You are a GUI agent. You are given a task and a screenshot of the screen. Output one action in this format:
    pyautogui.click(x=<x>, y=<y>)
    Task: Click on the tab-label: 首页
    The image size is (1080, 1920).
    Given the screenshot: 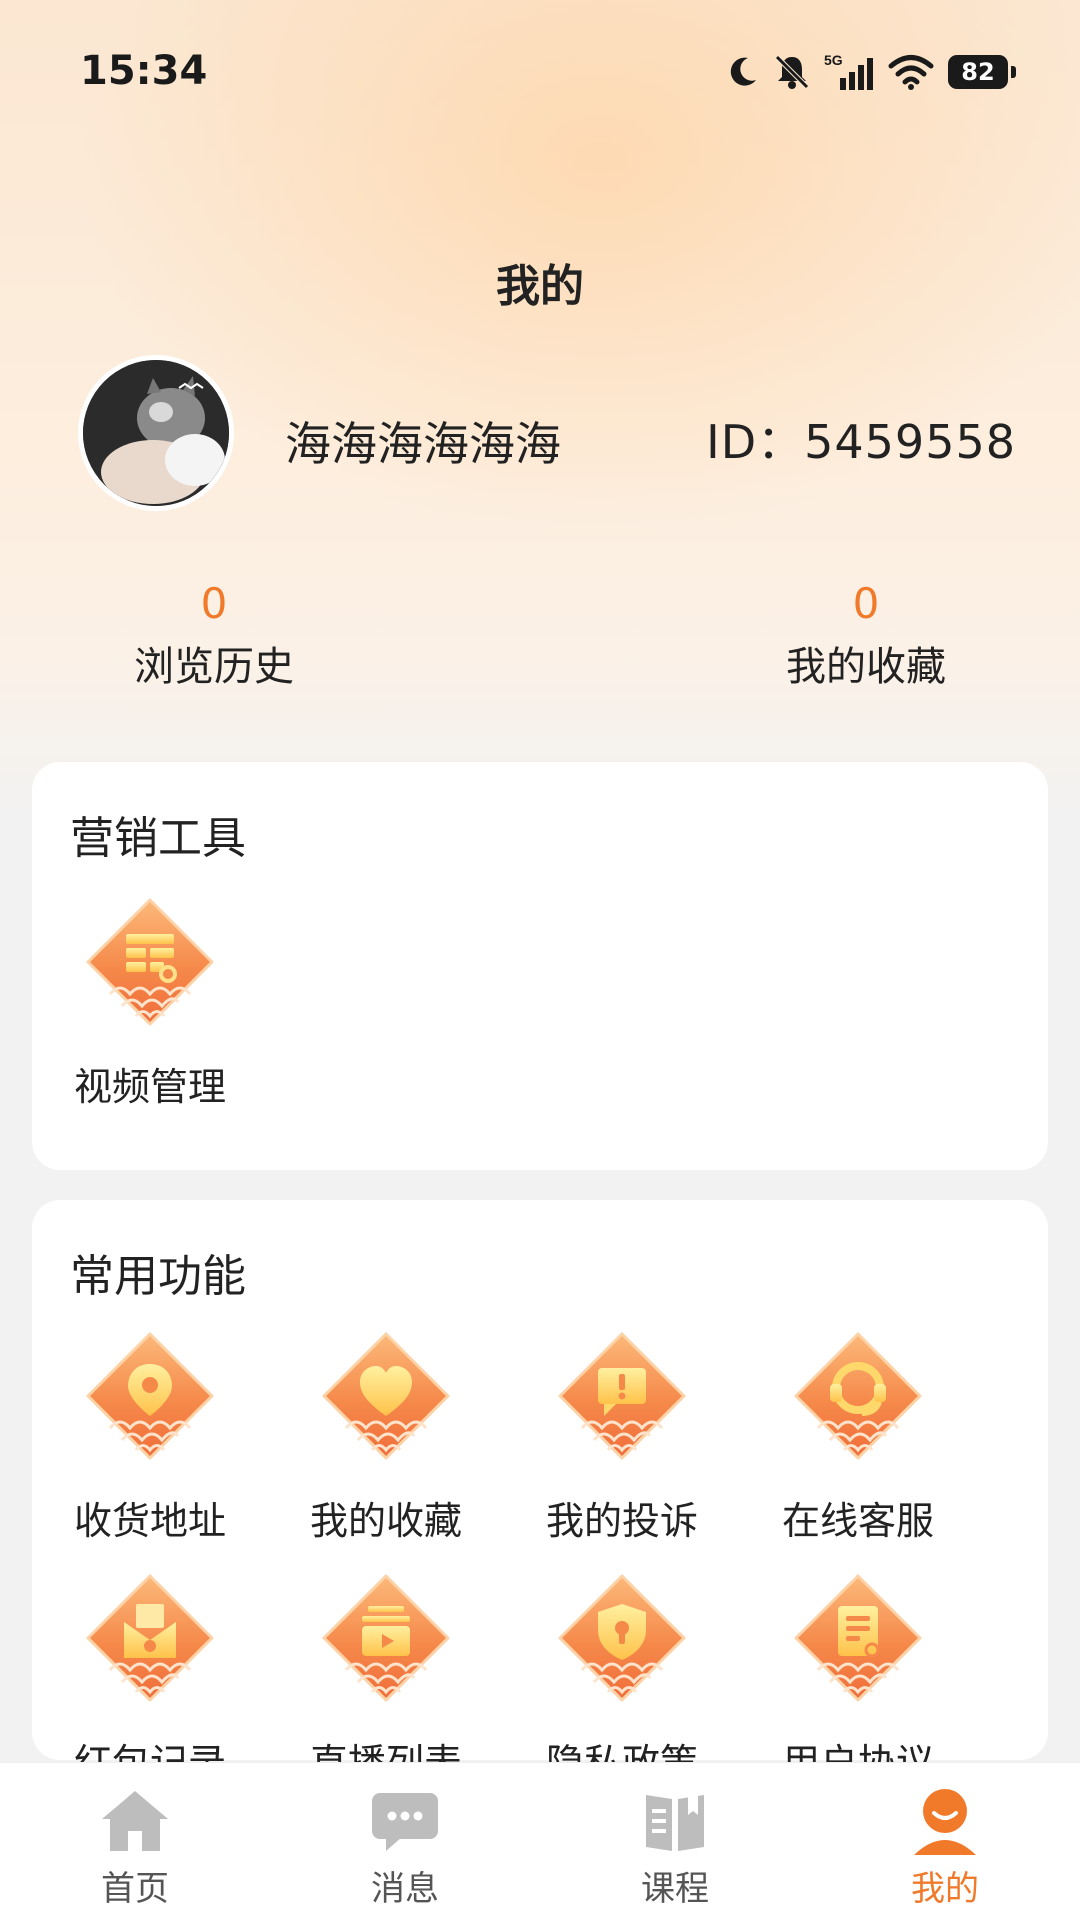 What is the action you would take?
    pyautogui.click(x=135, y=1889)
    